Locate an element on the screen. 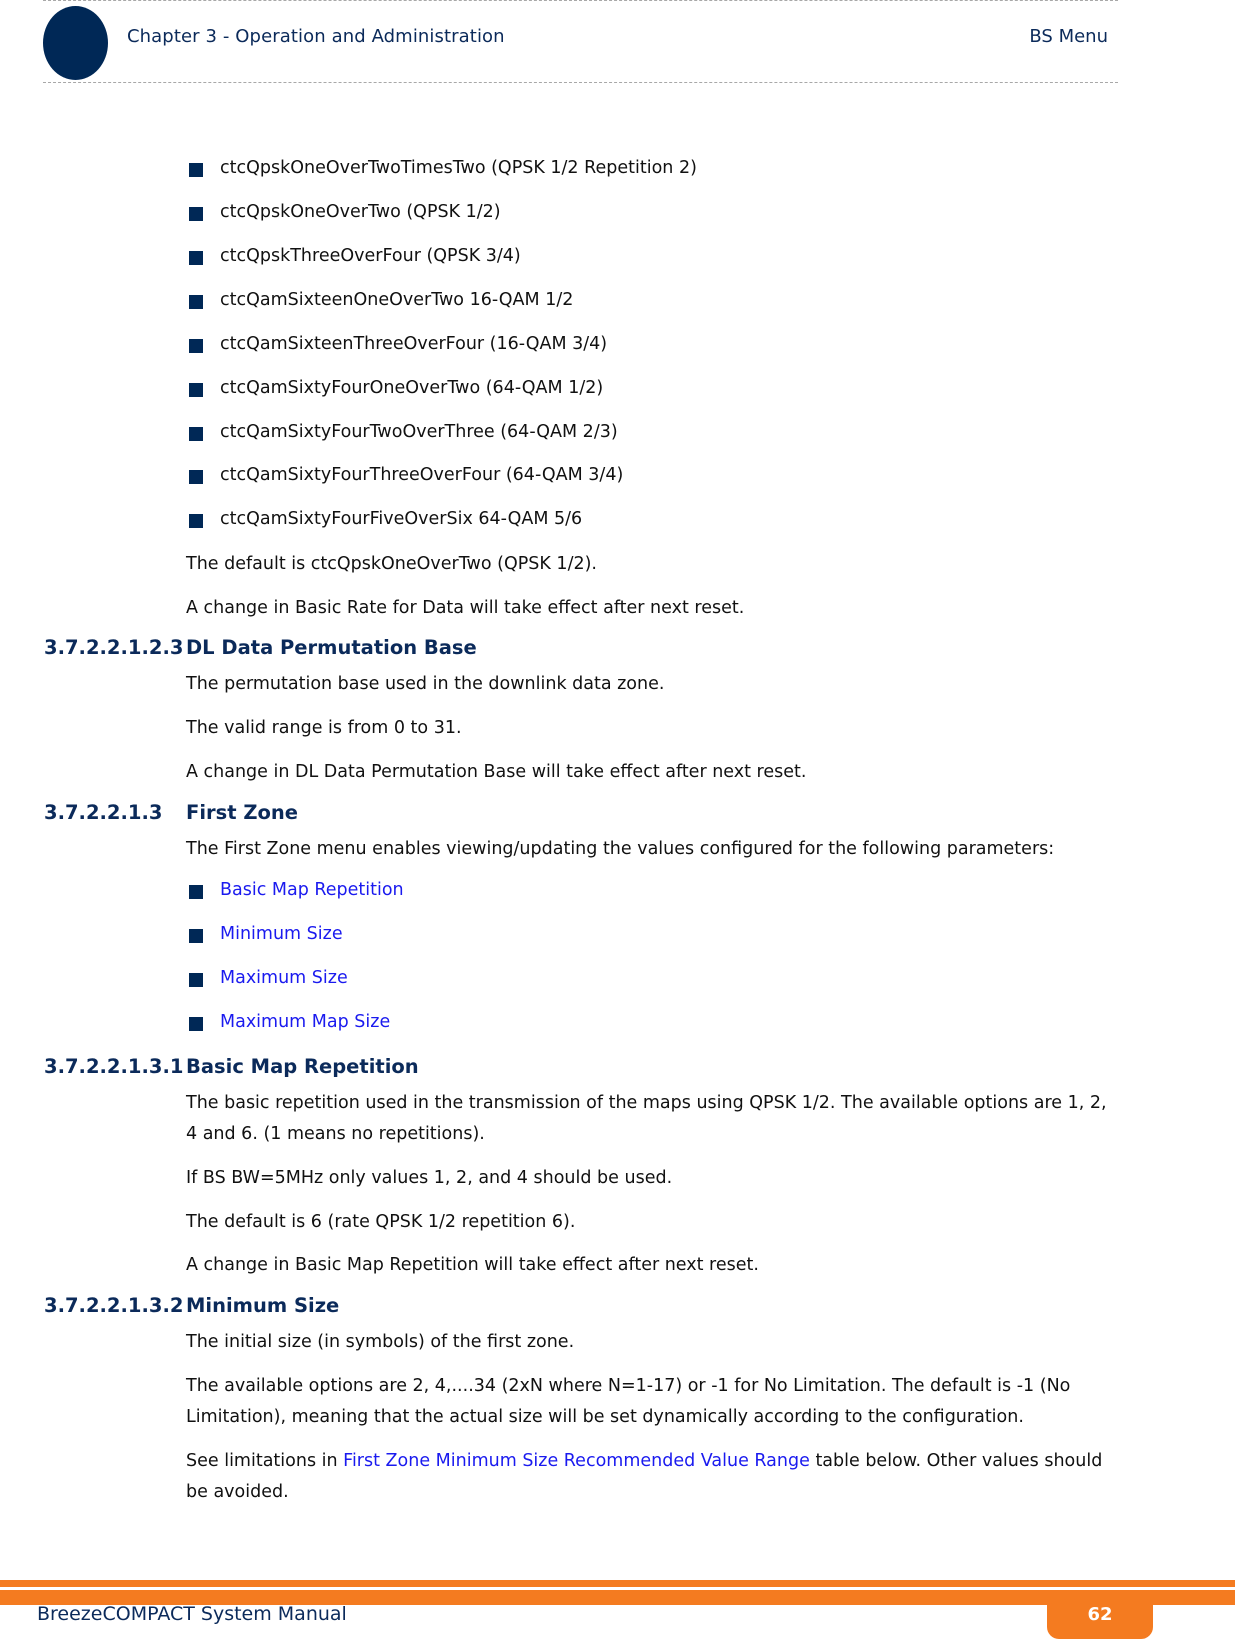  header-bottom-divider is located at coordinates (580, 82).